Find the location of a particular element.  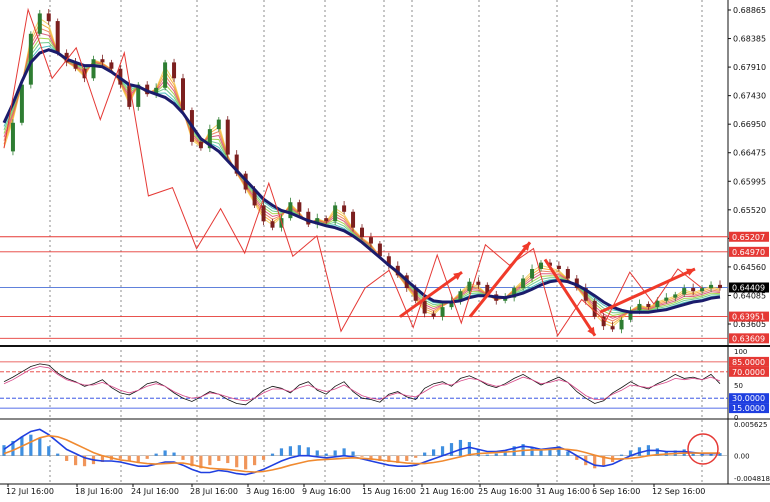

price-axis-label: 0.64560 is located at coordinates (749, 267).